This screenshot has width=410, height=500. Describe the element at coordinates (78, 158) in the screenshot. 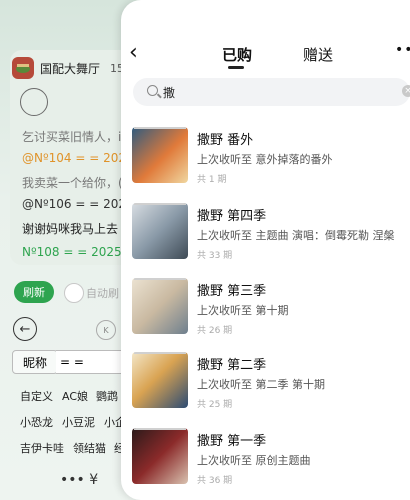

I see `chat-message: @Nº104 = = 2025` at that location.